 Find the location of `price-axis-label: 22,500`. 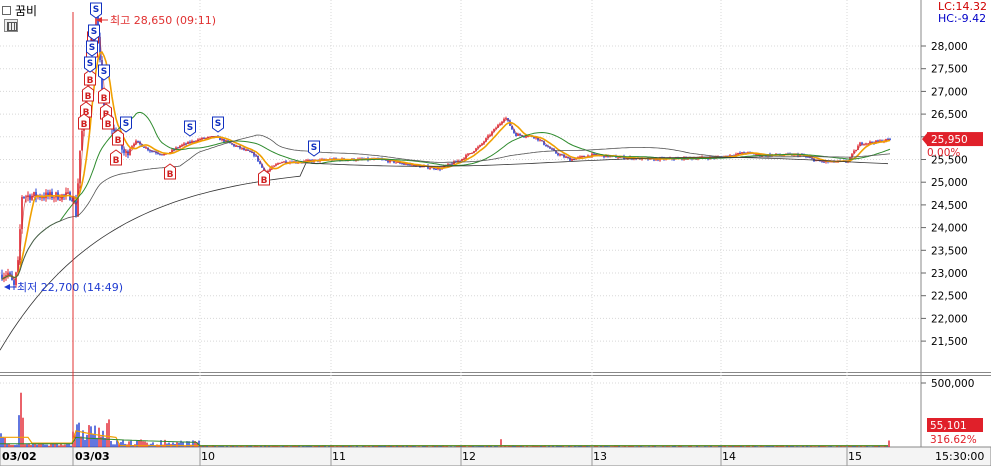

price-axis-label: 22,500 is located at coordinates (949, 297).